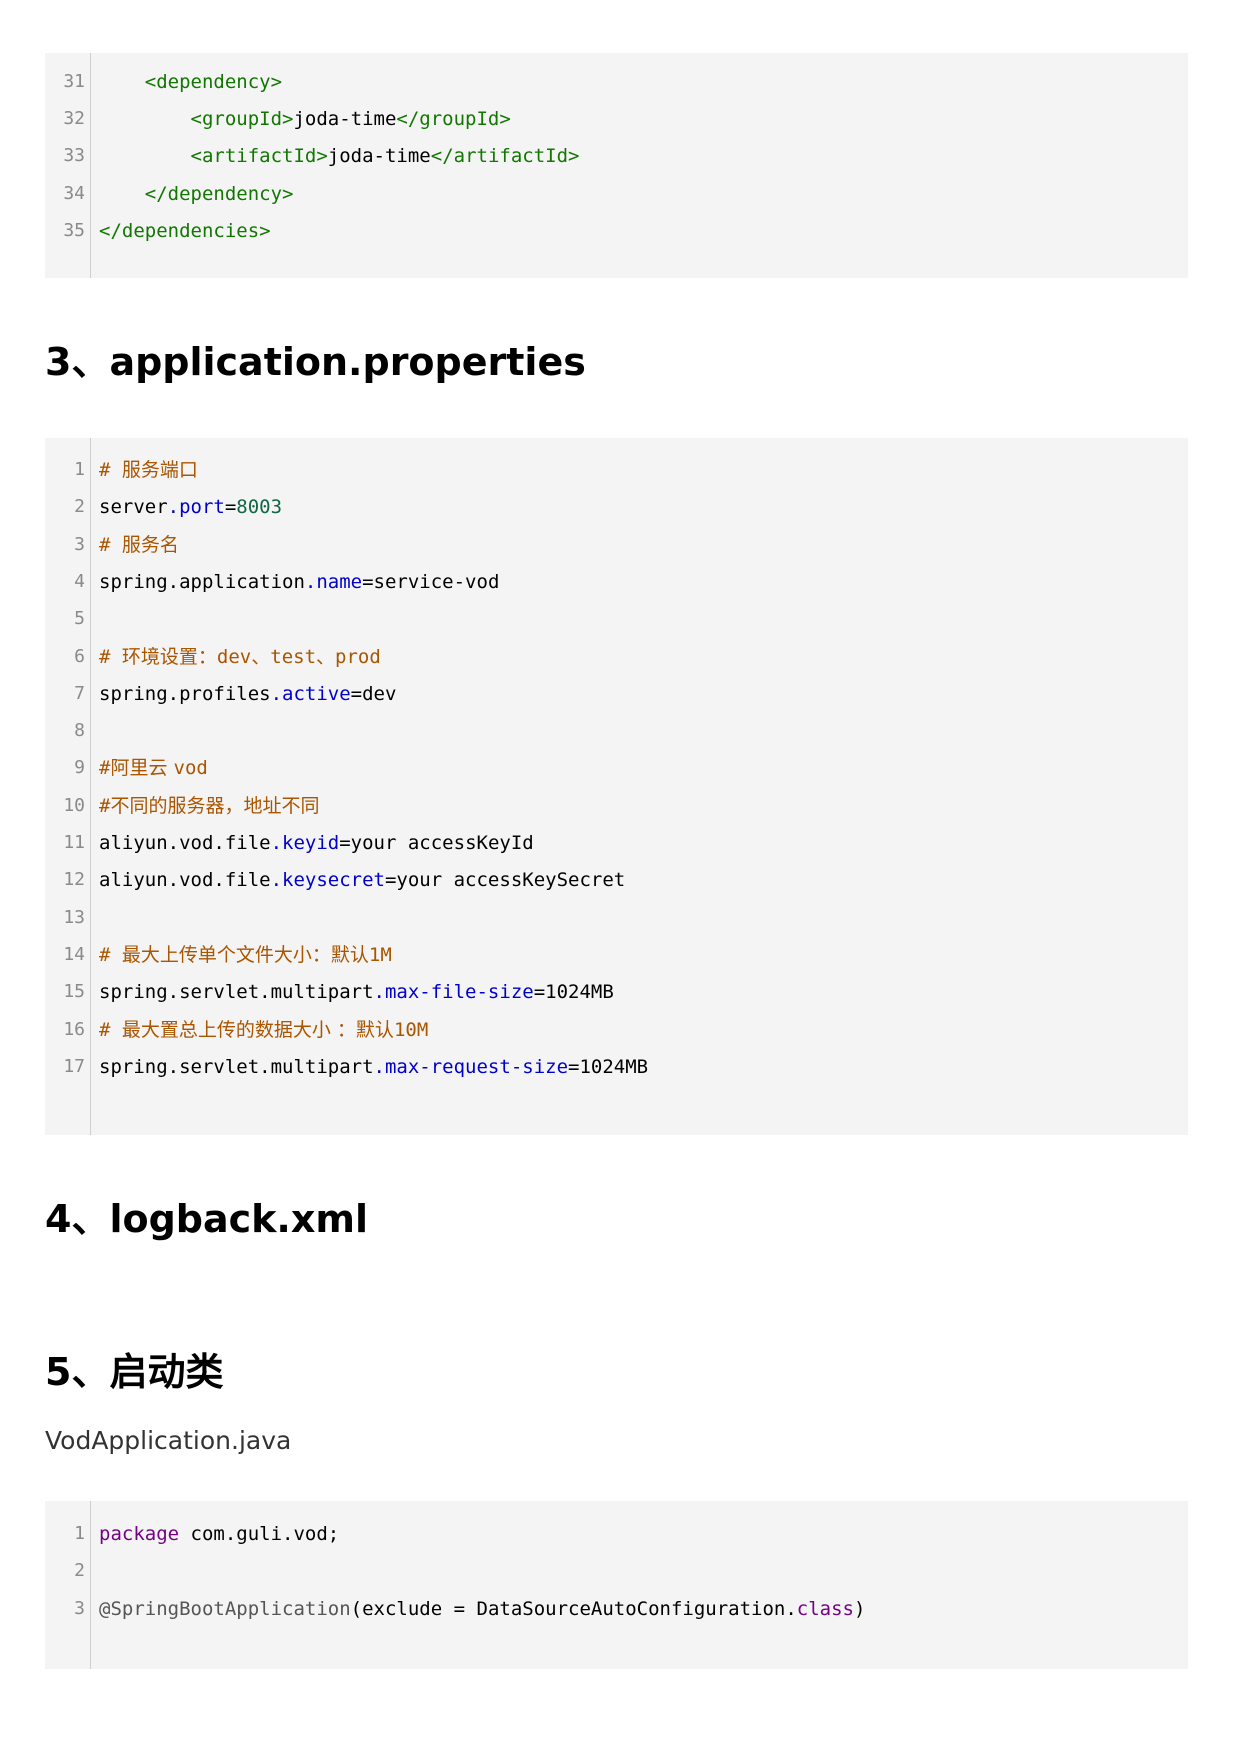 The width and height of the screenshot is (1240, 1754). What do you see at coordinates (225, 1608) in the screenshot?
I see `code-token: @SpringBootApplication` at bounding box center [225, 1608].